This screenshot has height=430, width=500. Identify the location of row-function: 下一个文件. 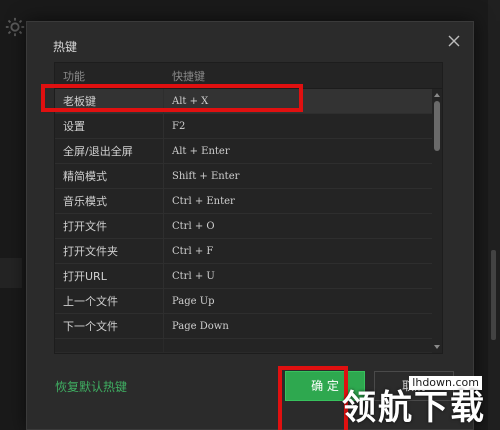
(109, 326).